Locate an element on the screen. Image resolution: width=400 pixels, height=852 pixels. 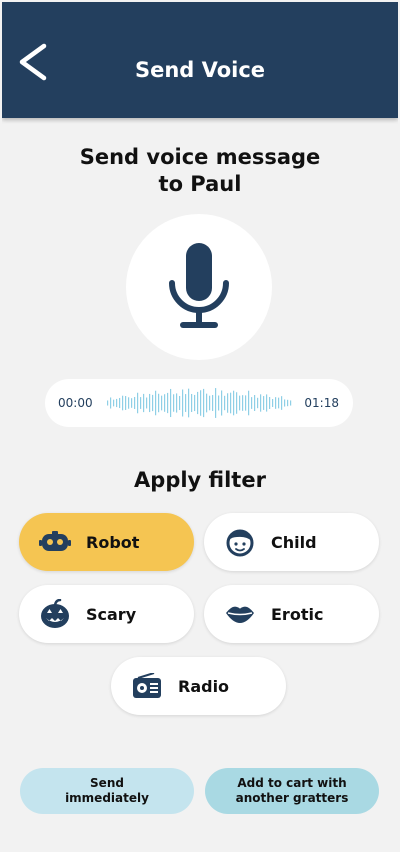
microphone-icon is located at coordinates (199, 285).